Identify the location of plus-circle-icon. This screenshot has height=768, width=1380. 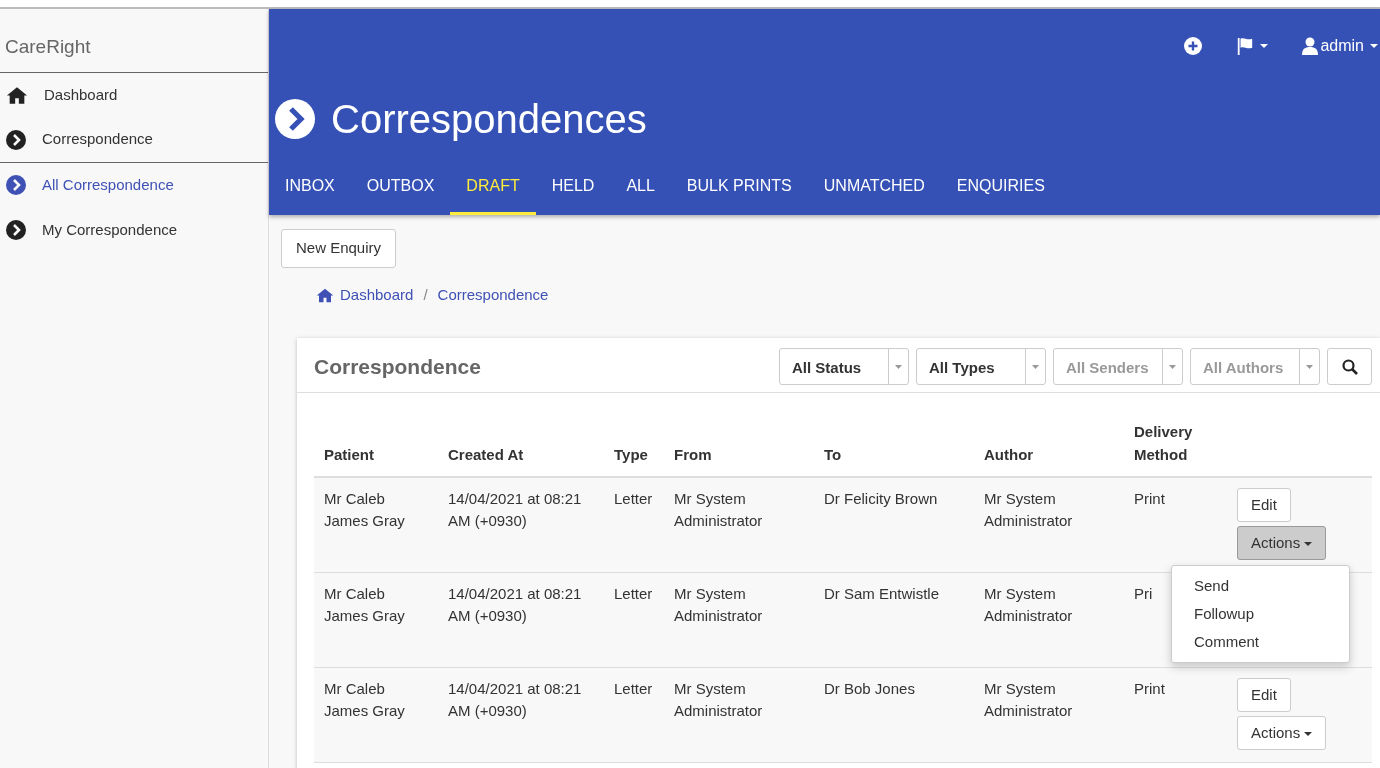
(1193, 45).